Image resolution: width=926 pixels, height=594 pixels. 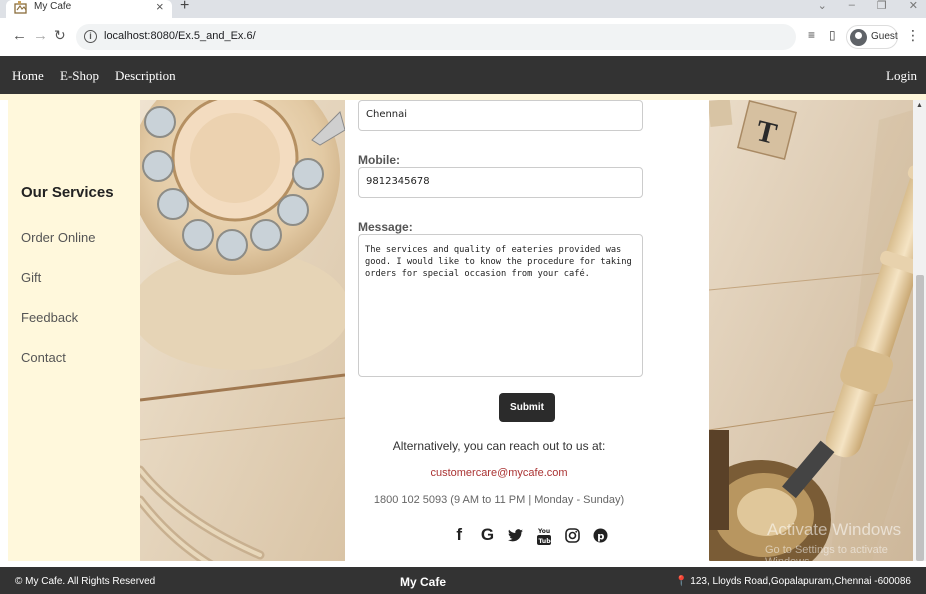 What do you see at coordinates (499, 473) in the screenshot?
I see `email-link: customercare@mycafe.com` at bounding box center [499, 473].